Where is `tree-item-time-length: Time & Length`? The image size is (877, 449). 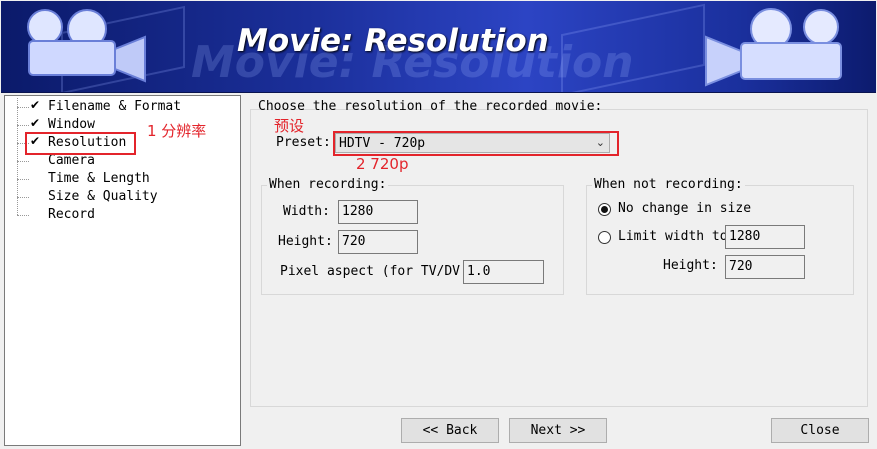 tree-item-time-length: Time & Length is located at coordinates (120, 174).